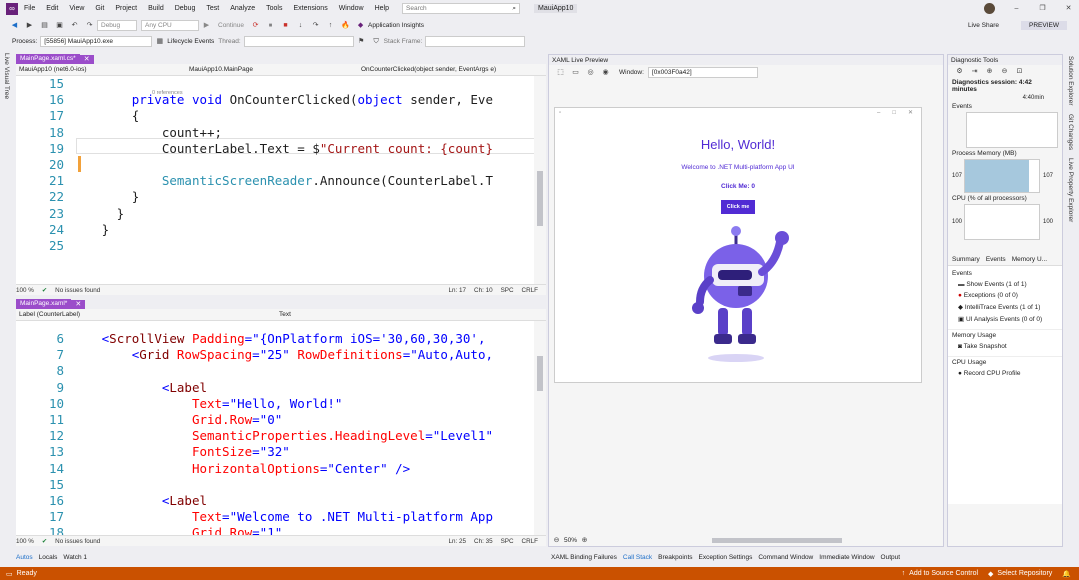  What do you see at coordinates (48, 59) in the screenshot?
I see `tab-mainpage-xaml-cs: MainPage.xaml.cs*` at bounding box center [48, 59].